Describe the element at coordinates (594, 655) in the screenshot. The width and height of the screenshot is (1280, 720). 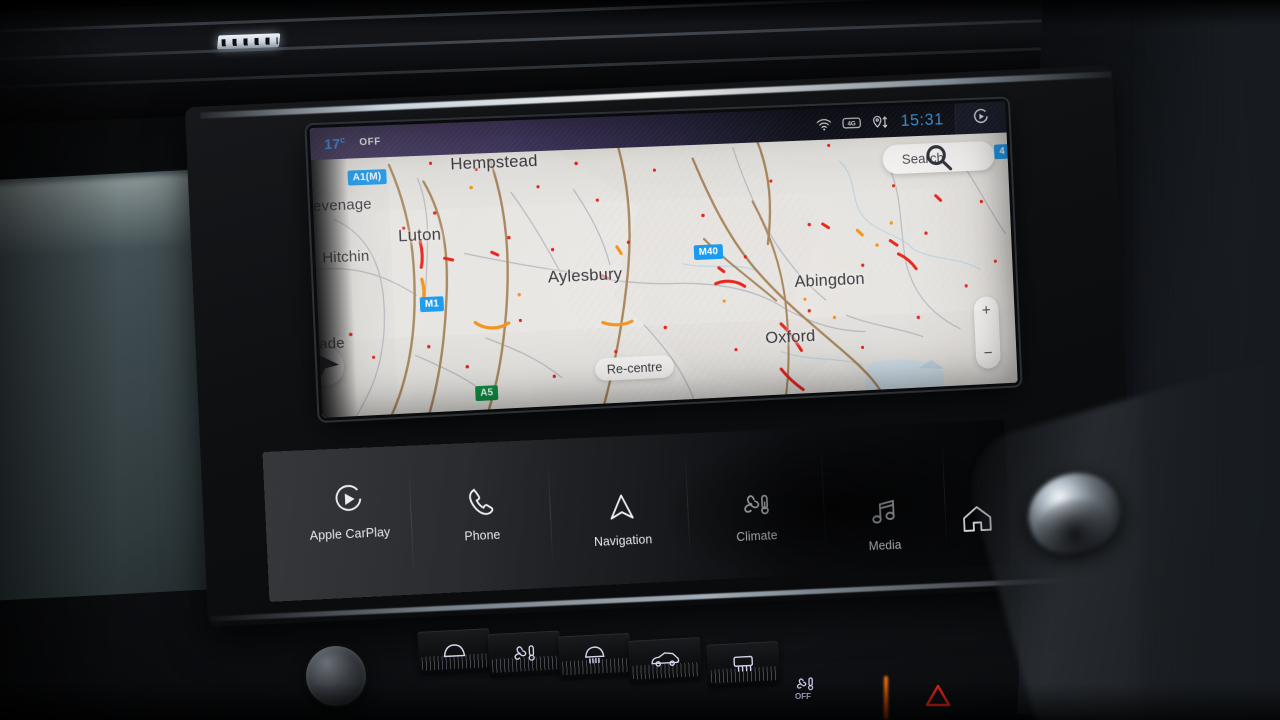
I see `hw-button-front-defrost` at that location.